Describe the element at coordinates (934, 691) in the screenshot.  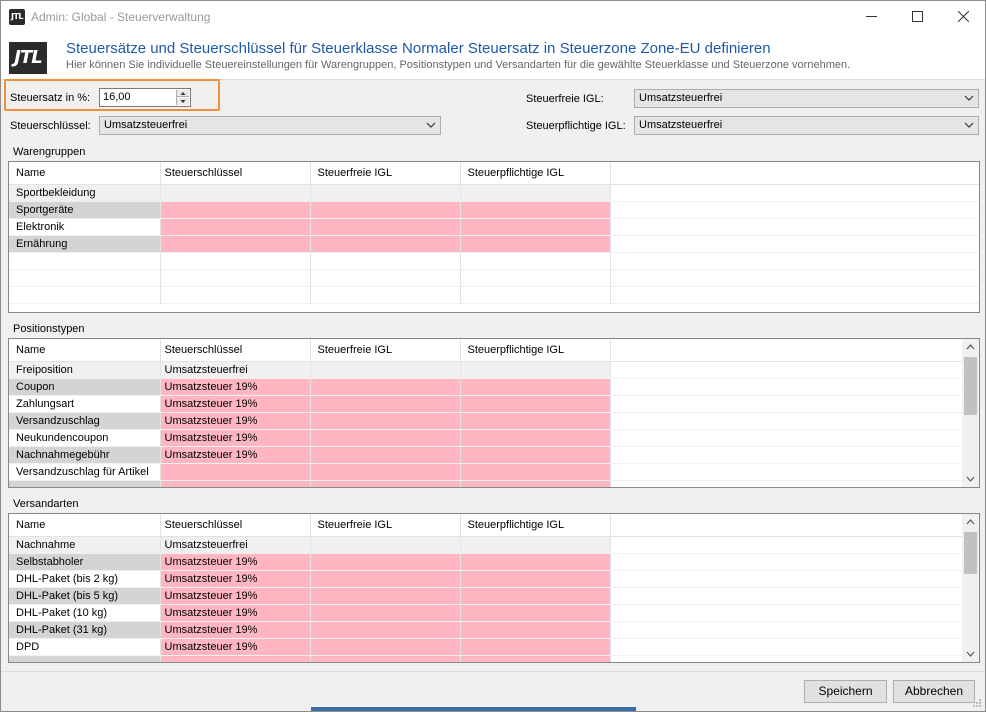
I see `cancel-button: Abbrechen` at that location.